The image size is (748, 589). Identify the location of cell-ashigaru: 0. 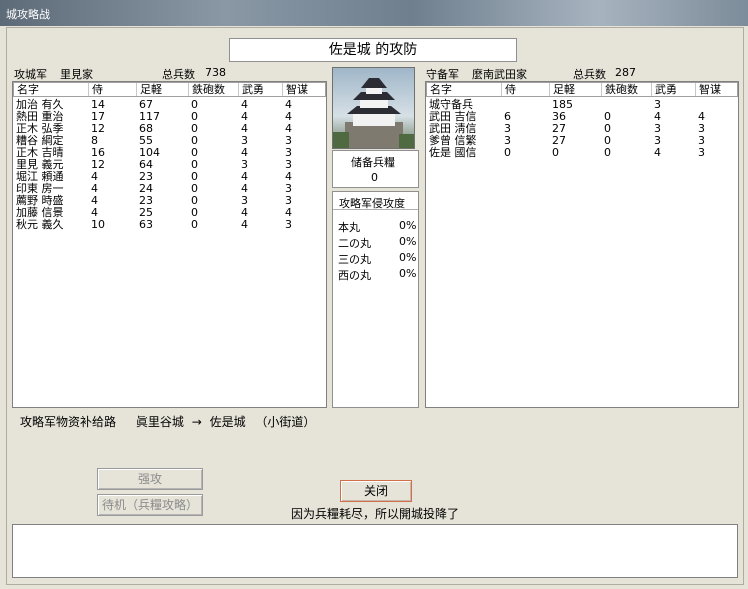
(555, 152).